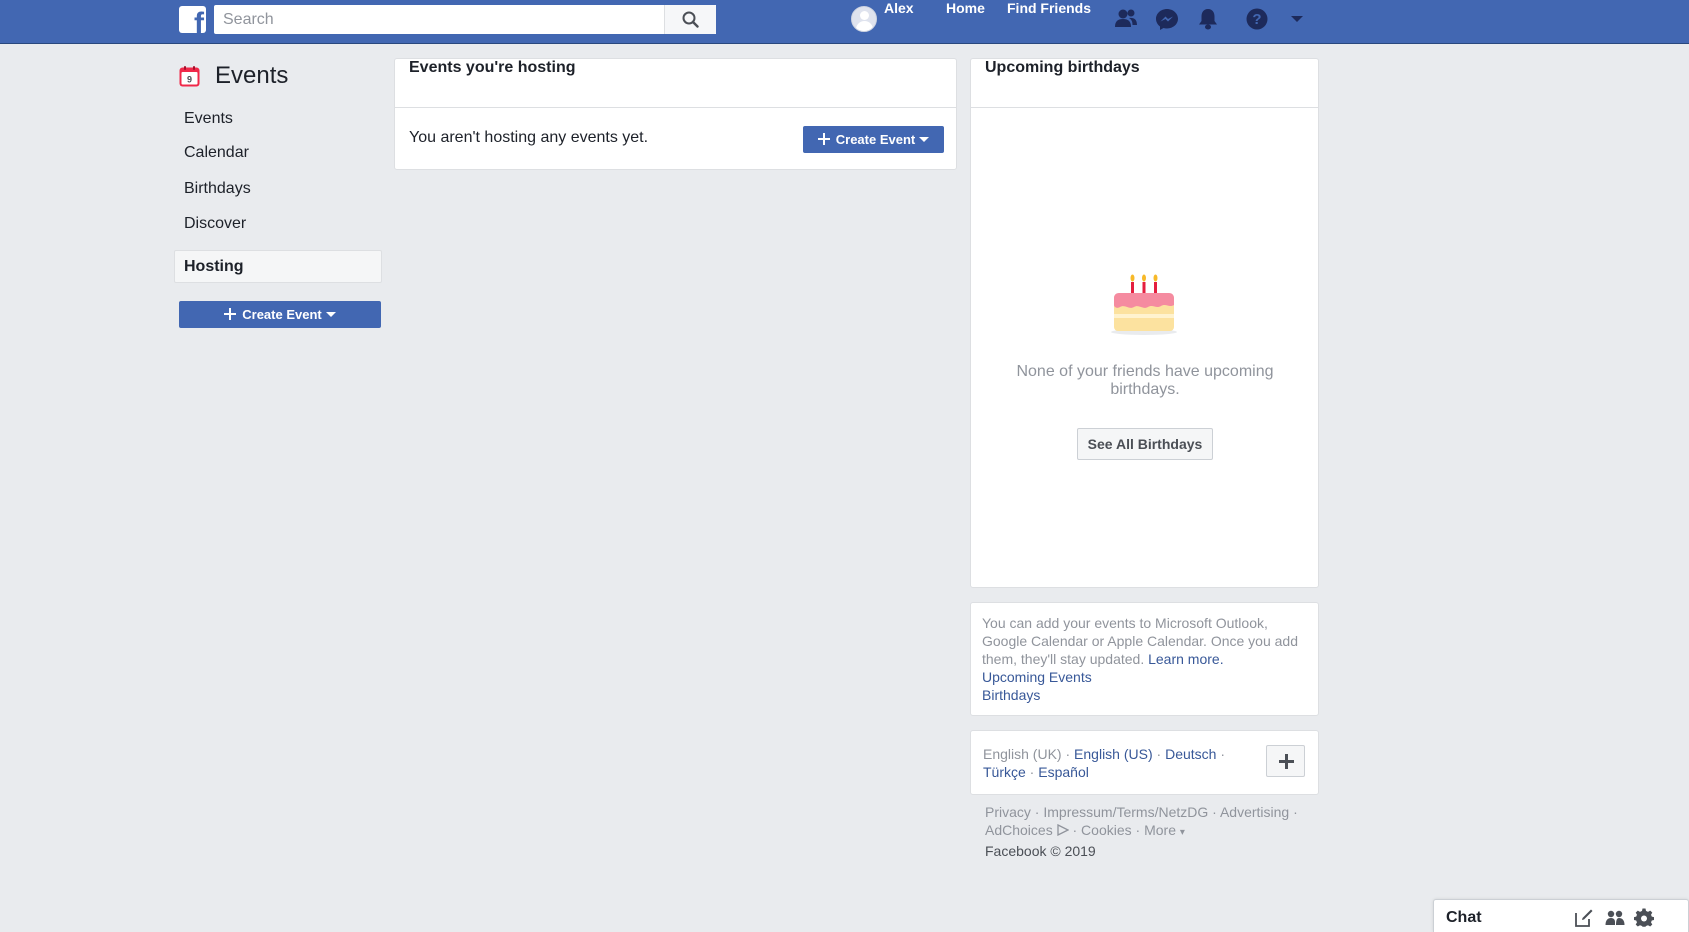 The height and width of the screenshot is (932, 1689). I want to click on learn-more-link: Learn more., so click(1185, 659).